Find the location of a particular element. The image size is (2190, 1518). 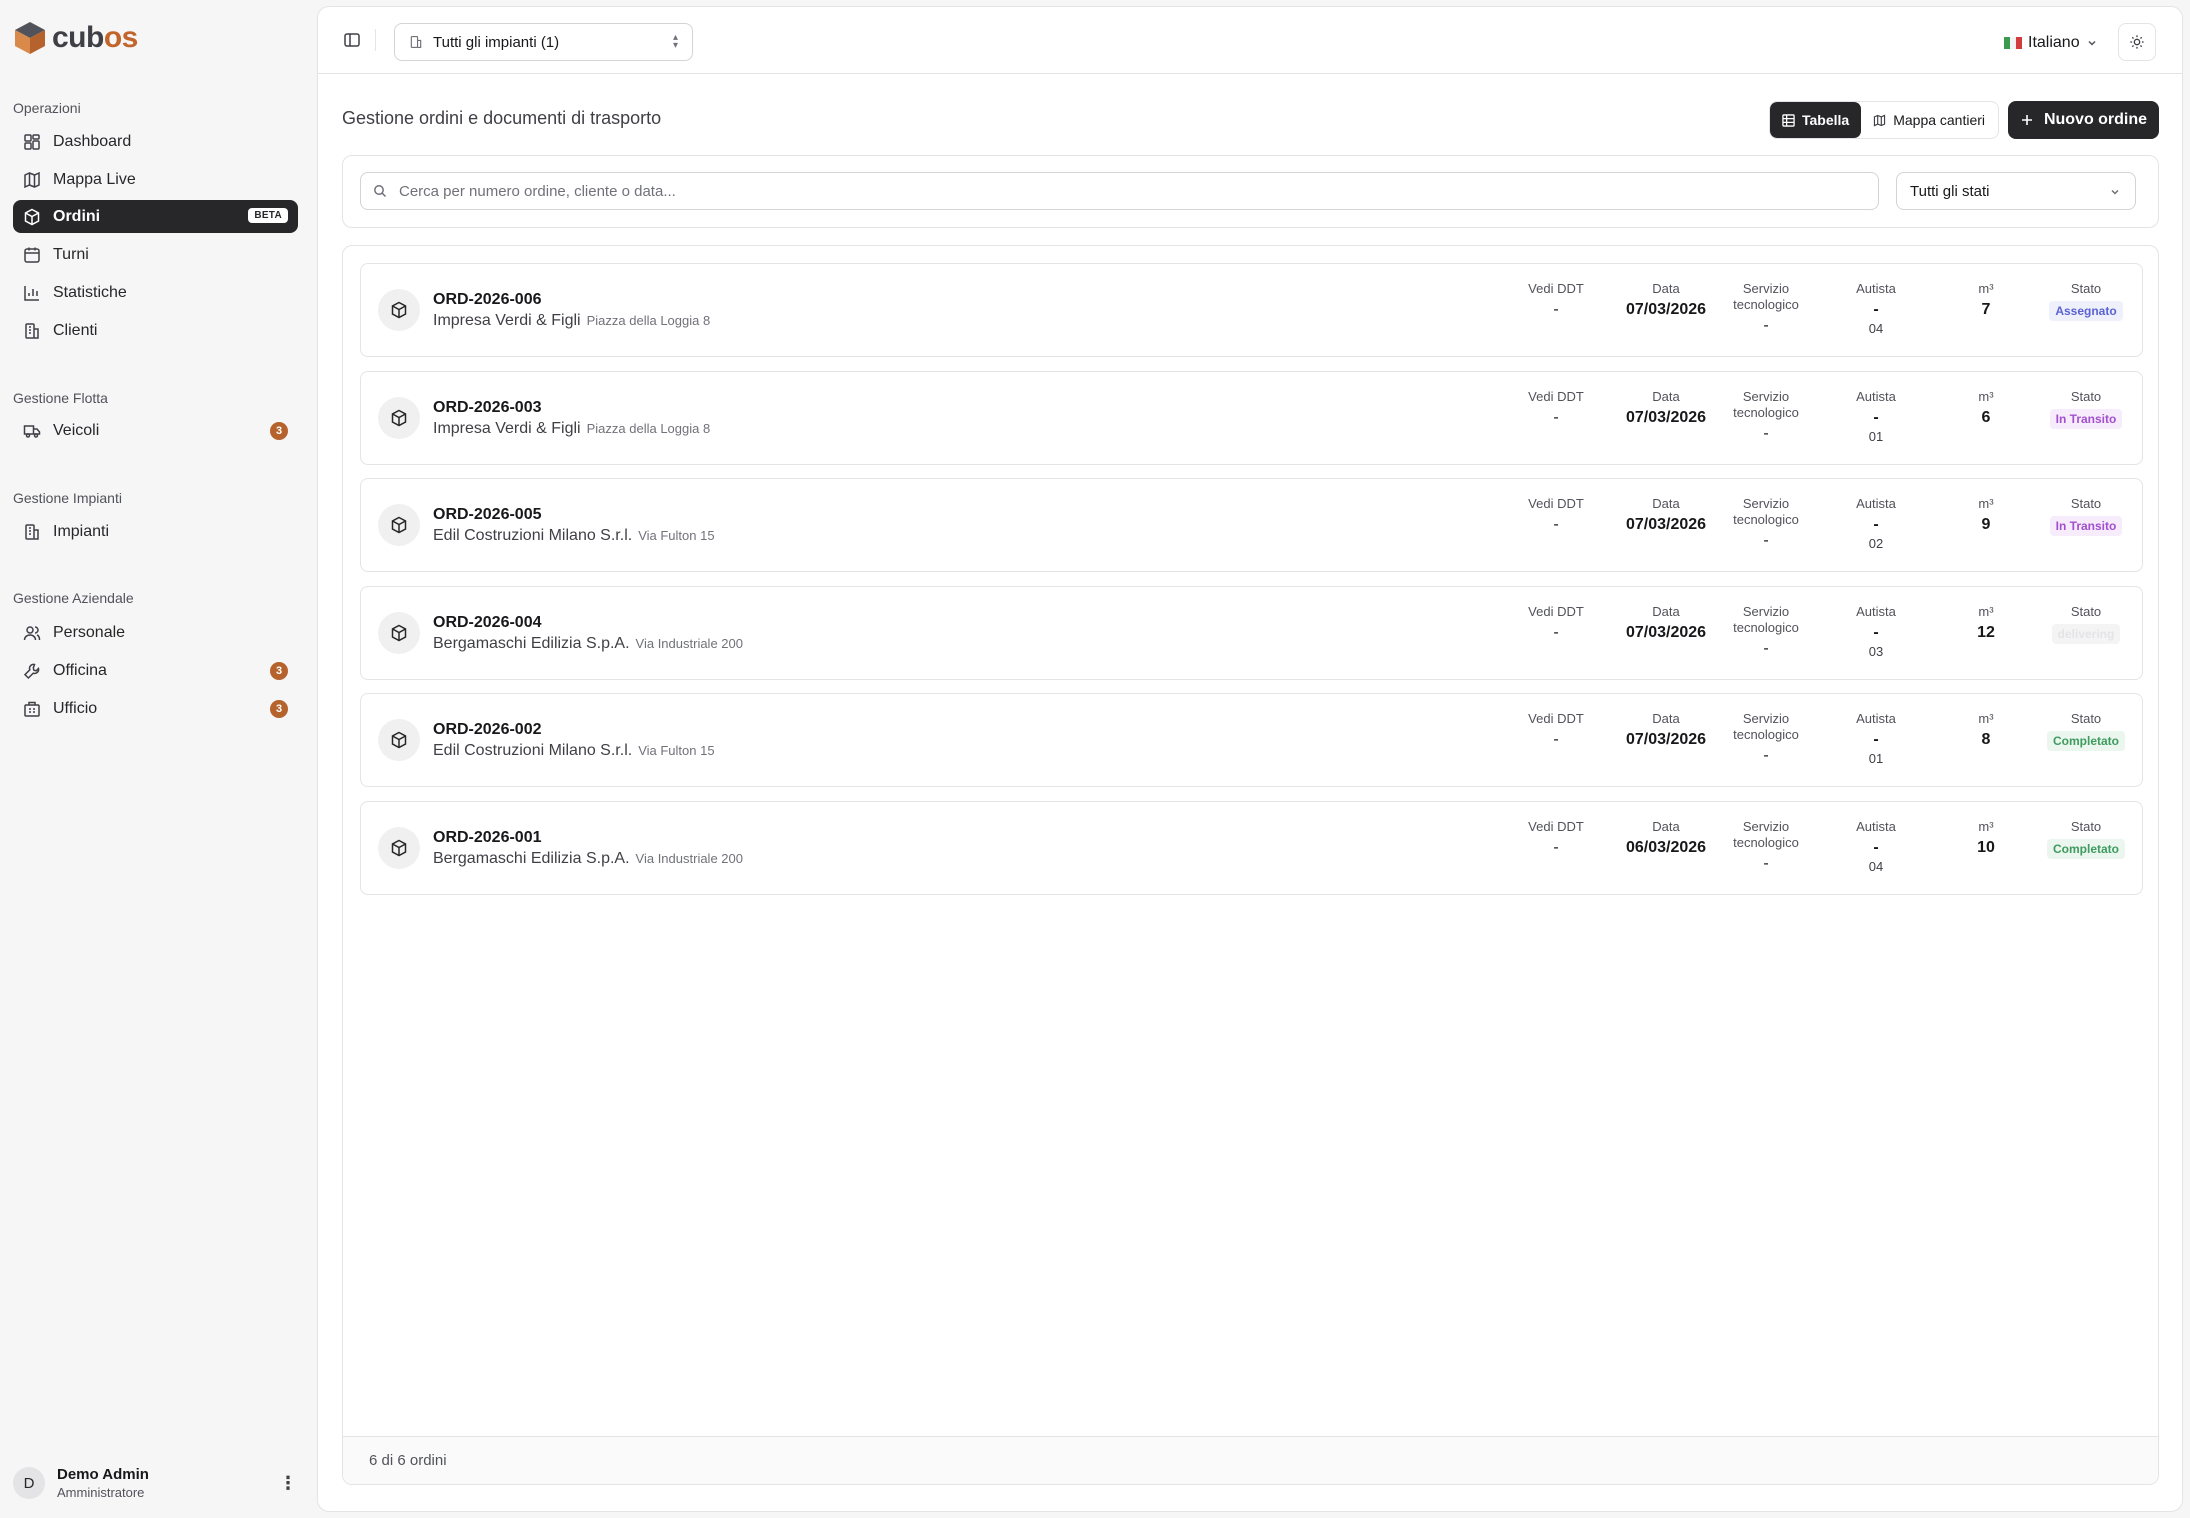

plant-select: Tutti gli impianti (1) ▴ ▾ is located at coordinates (543, 42).